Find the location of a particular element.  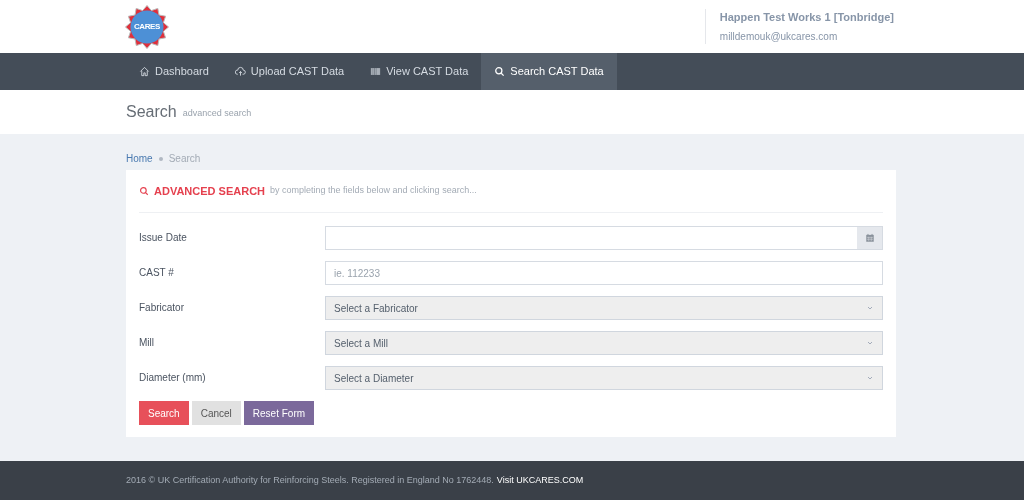

breadcrumb-item: Search is located at coordinates (184, 159).